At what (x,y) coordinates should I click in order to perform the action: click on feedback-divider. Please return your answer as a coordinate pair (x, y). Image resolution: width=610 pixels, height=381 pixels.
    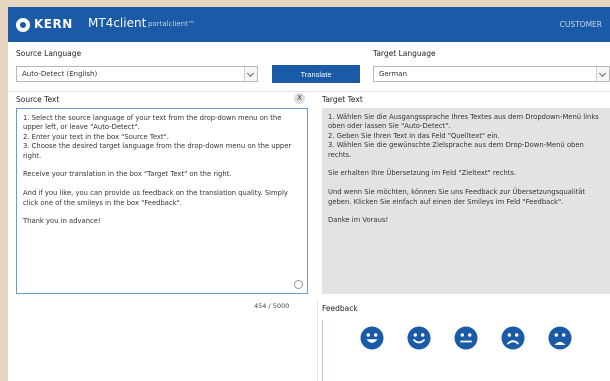
    Looking at the image, I should click on (317, 341).